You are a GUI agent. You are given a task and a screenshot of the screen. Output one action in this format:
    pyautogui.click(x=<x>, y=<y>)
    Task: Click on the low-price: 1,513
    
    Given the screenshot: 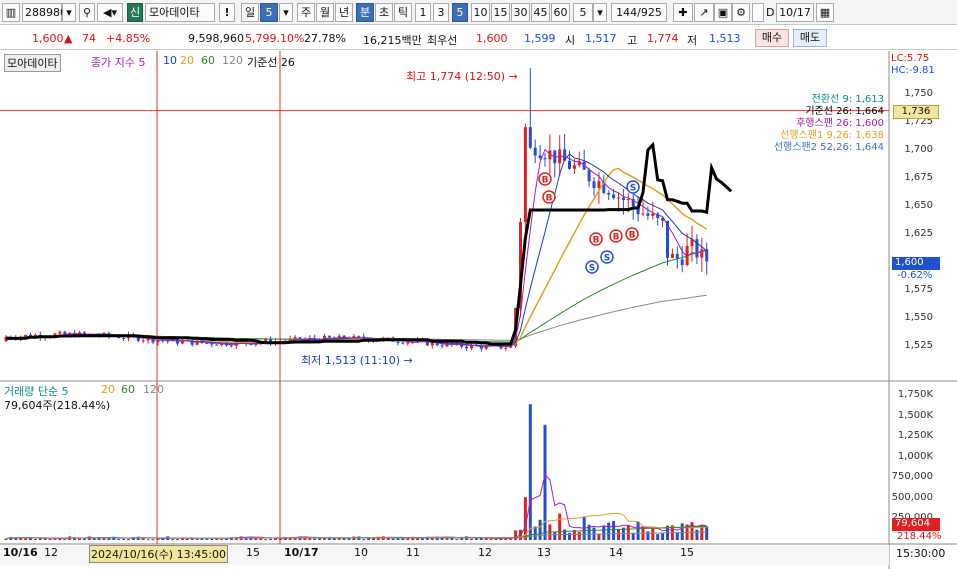 What is the action you would take?
    pyautogui.click(x=725, y=38)
    